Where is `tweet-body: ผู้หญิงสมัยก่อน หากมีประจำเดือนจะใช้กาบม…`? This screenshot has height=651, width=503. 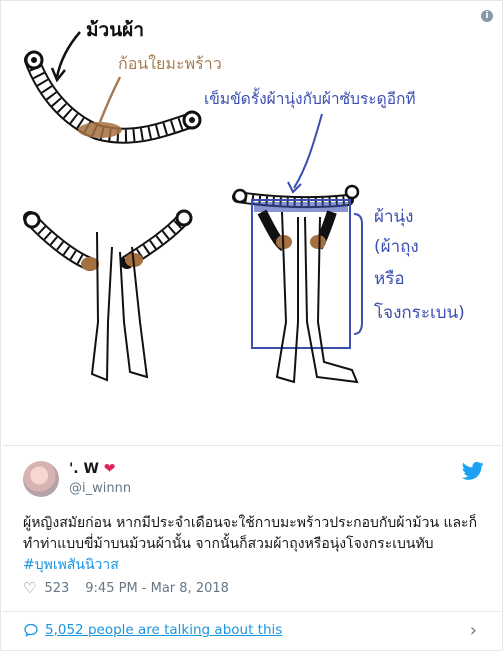 tweet-body: ผู้หญิงสมัยก่อน หากมีประจำเดือนจะใช้กาบม… is located at coordinates (250, 533).